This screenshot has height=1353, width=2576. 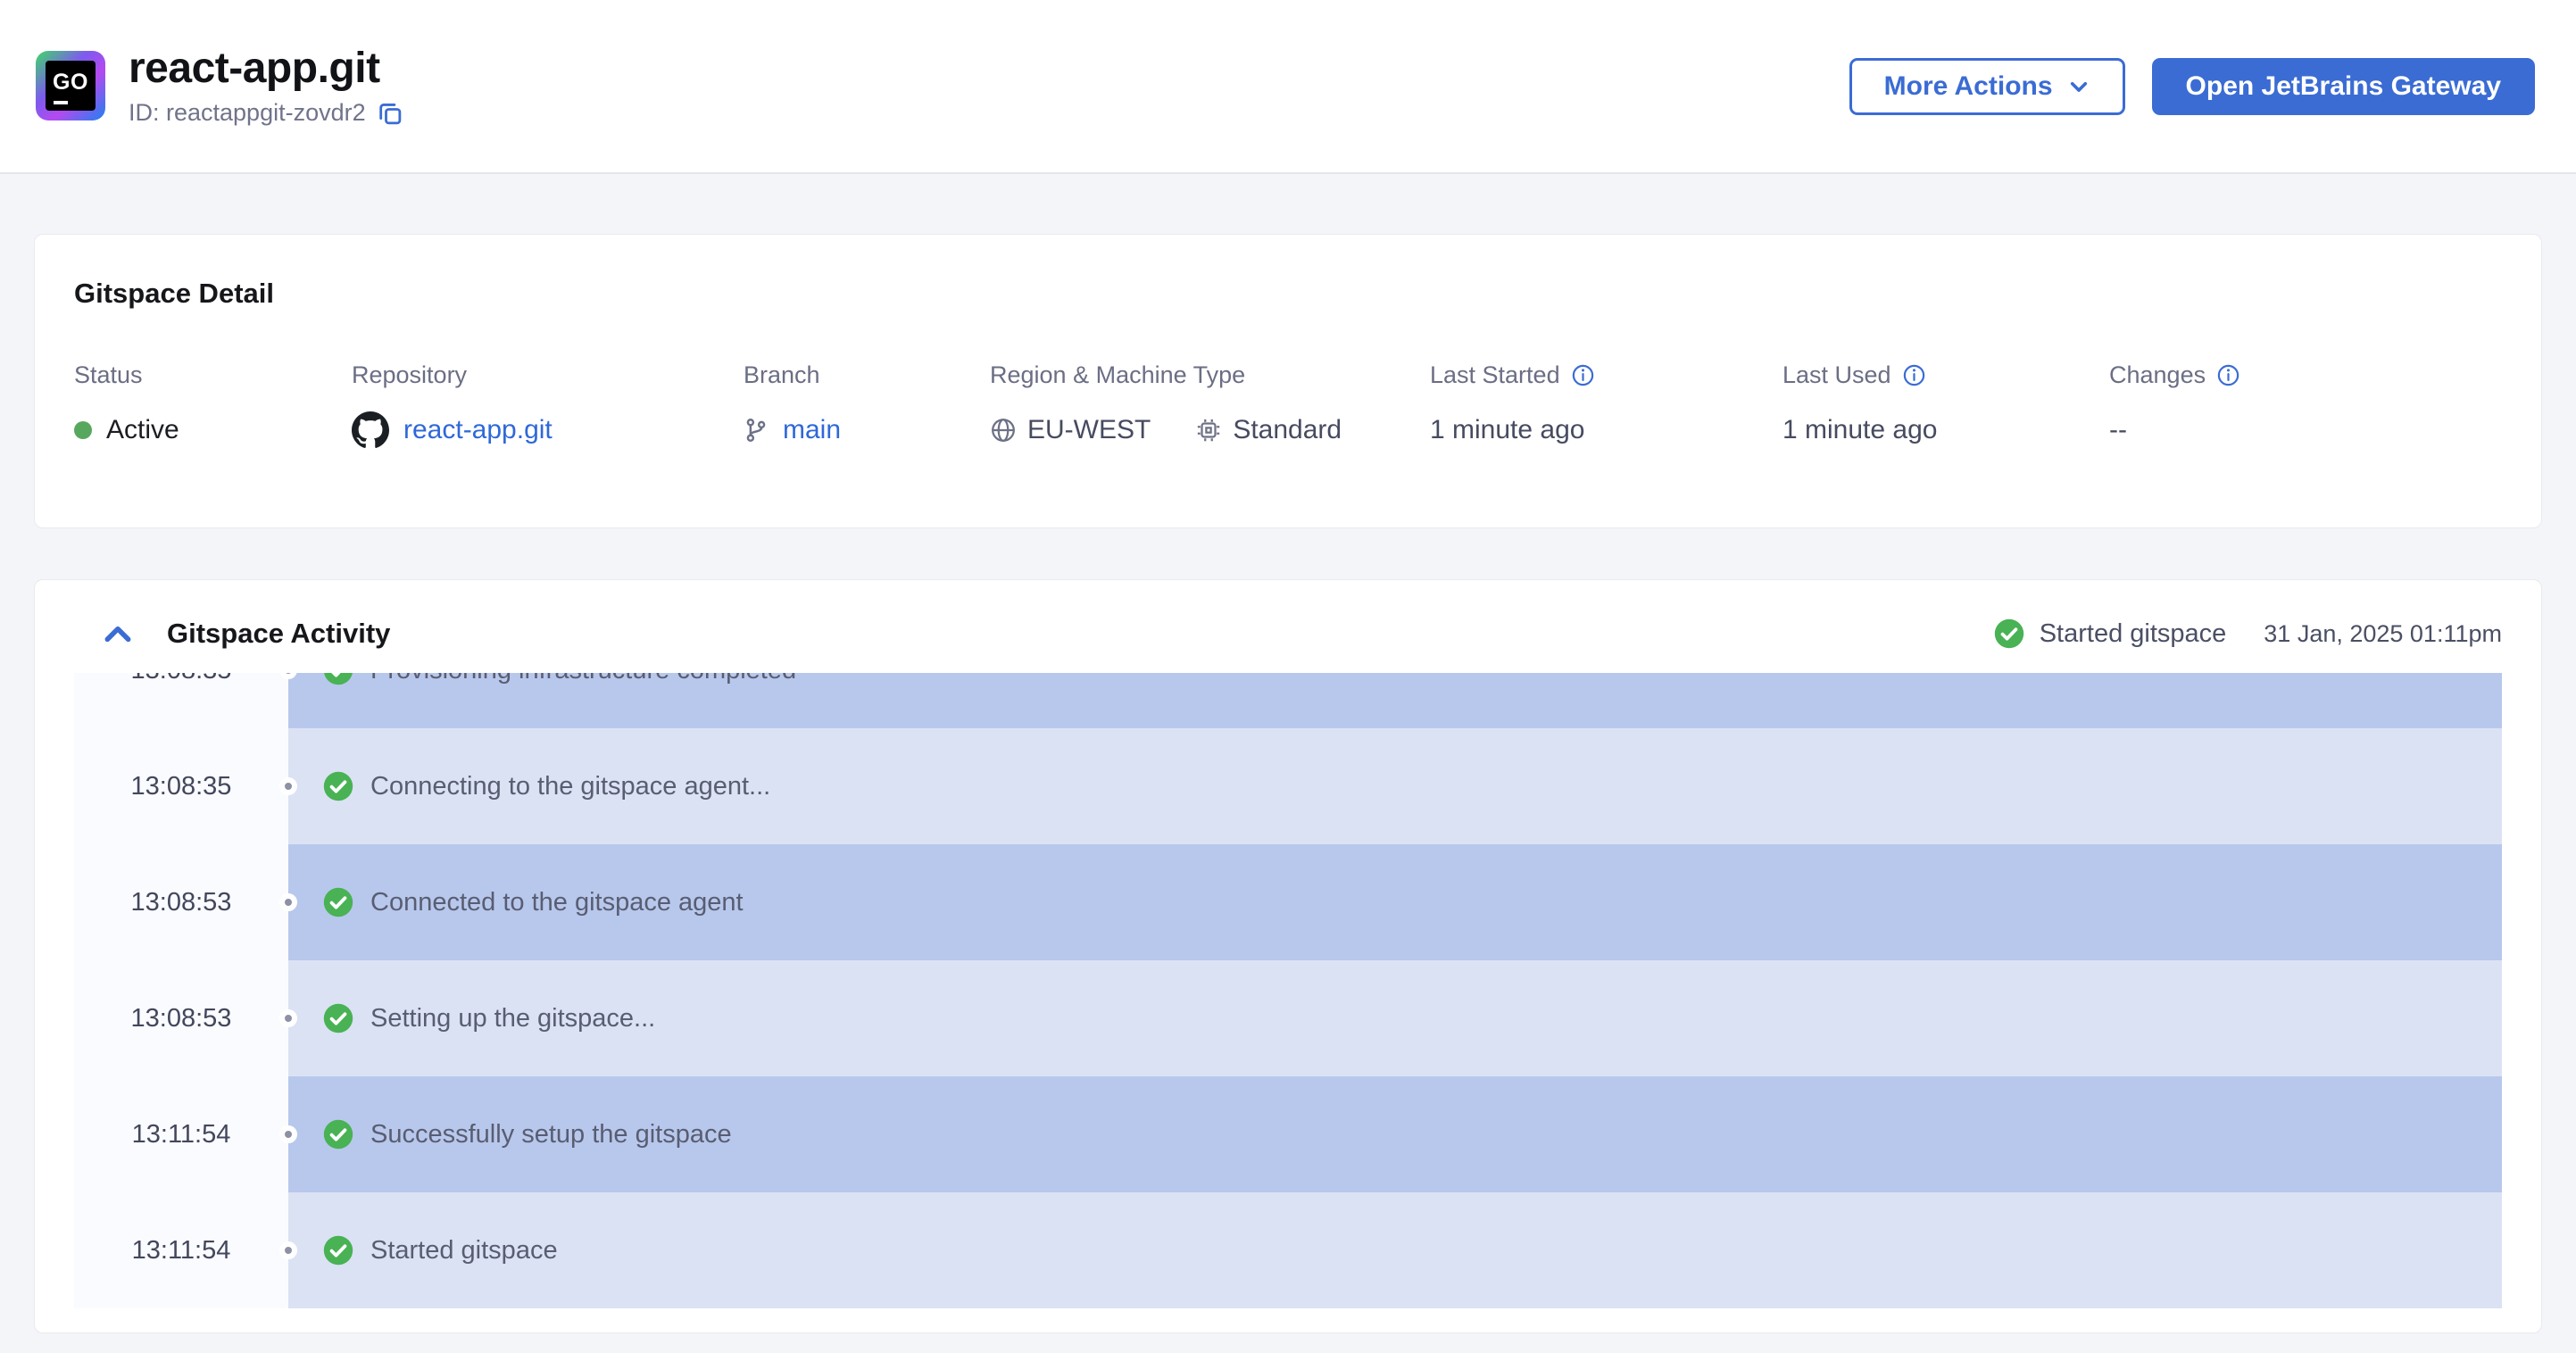 I want to click on last-used-label: Last Used, so click(x=1836, y=374).